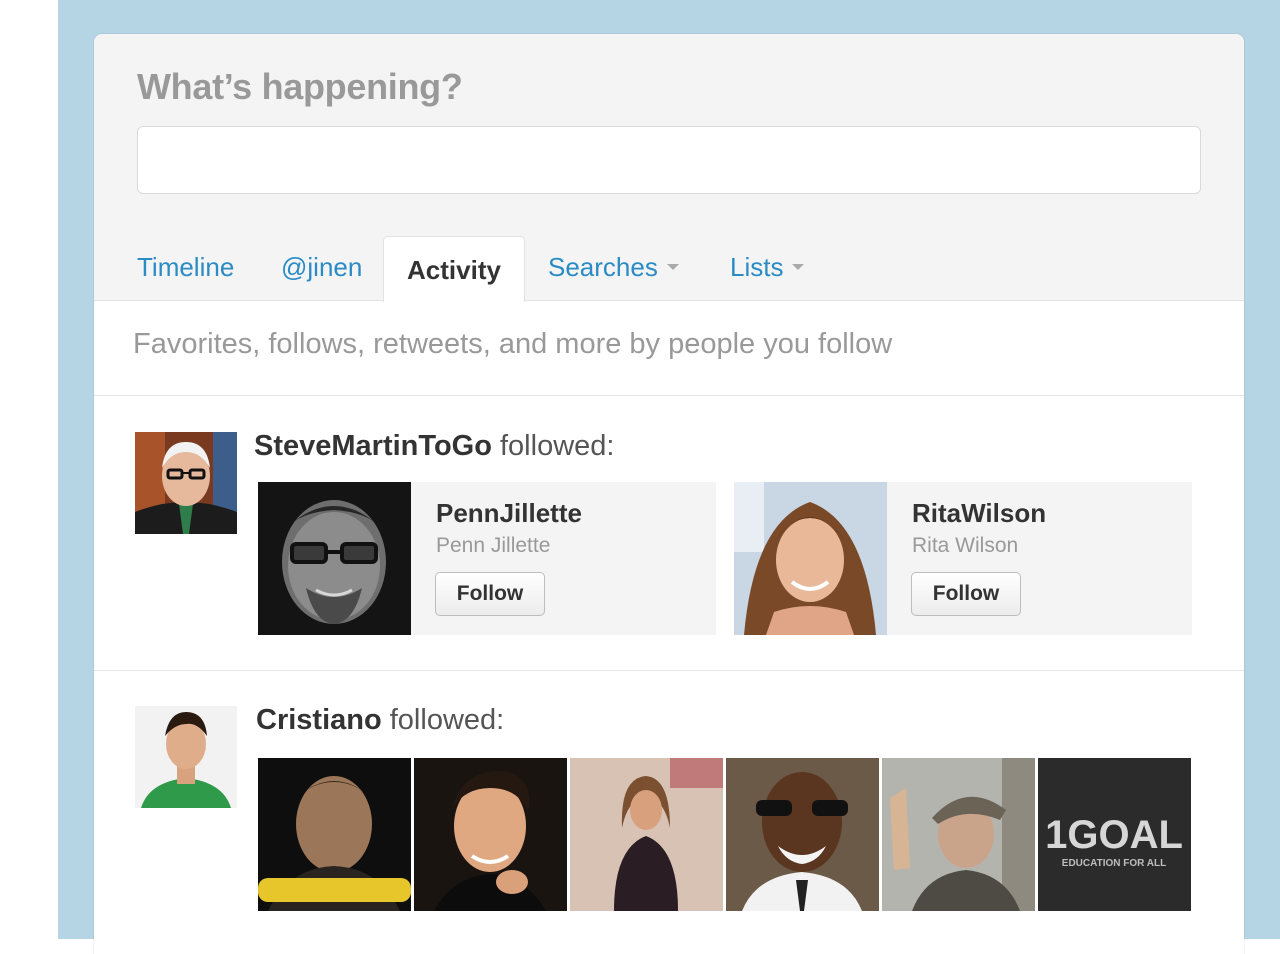 The width and height of the screenshot is (1280, 954). I want to click on activity-headline: Cristiano followed:, so click(380, 720).